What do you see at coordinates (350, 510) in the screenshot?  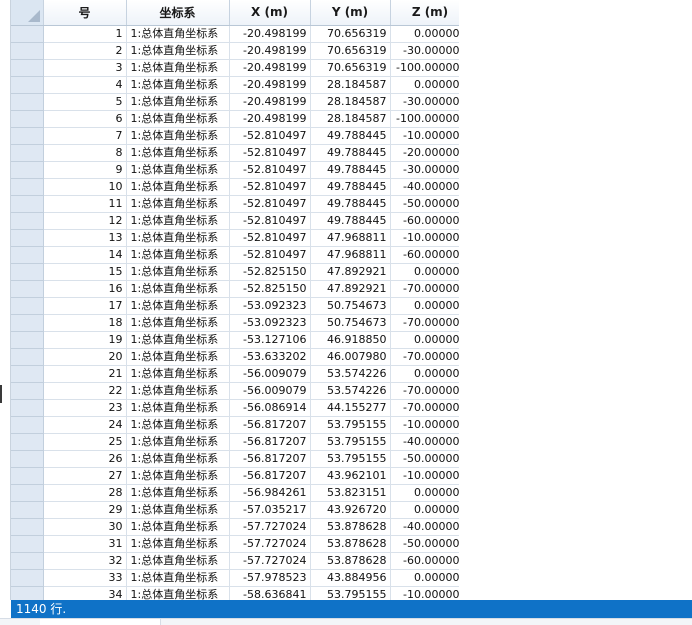 I see `y-cell: 43.926720` at bounding box center [350, 510].